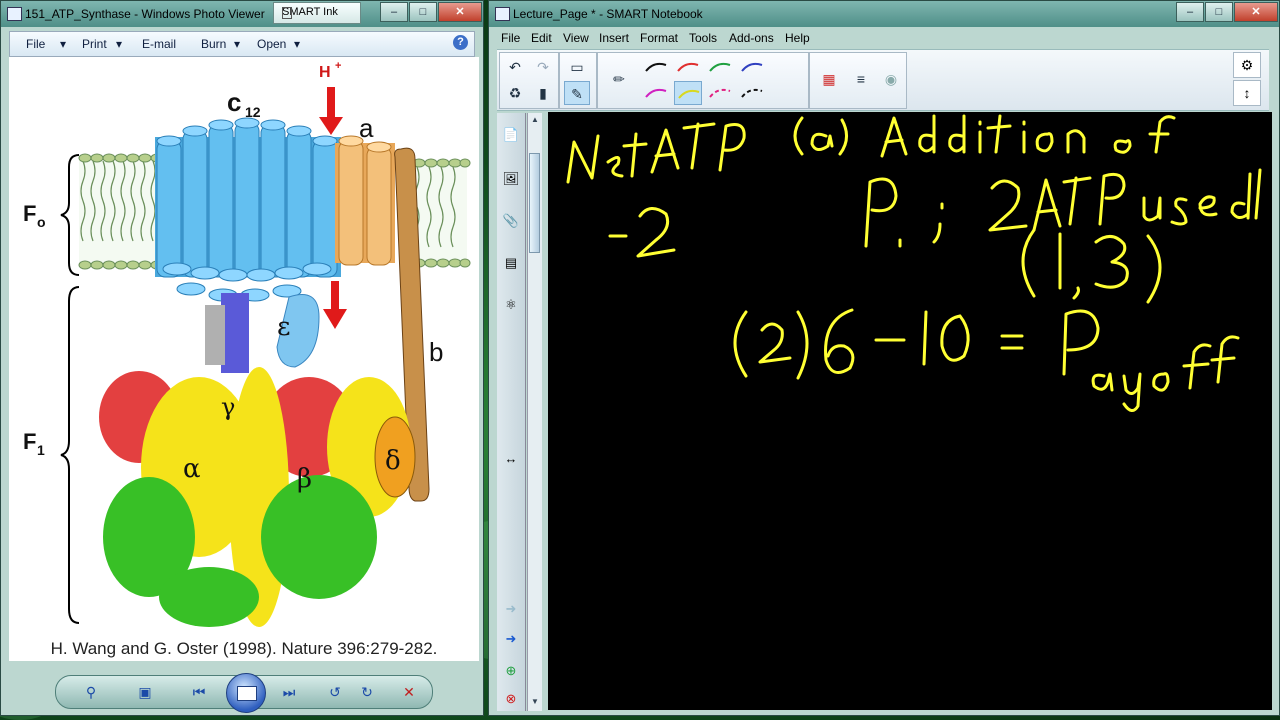 The image size is (1280, 720). I want to click on scroll-up-icon: ▲, so click(535, 121).